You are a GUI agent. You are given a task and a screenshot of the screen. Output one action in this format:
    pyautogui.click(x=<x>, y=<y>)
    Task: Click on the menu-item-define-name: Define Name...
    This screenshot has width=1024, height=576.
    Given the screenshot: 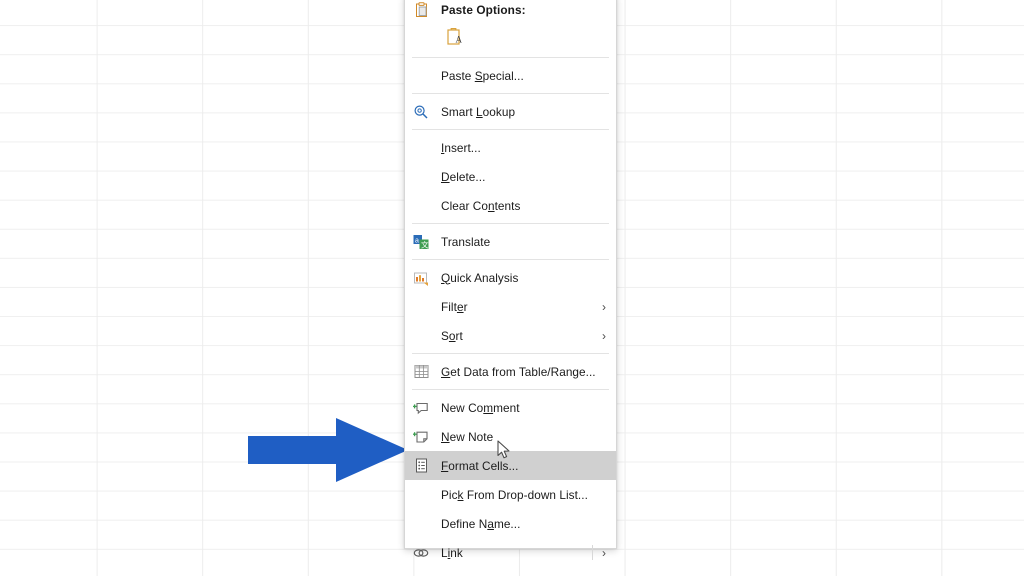 What is the action you would take?
    pyautogui.click(x=510, y=523)
    